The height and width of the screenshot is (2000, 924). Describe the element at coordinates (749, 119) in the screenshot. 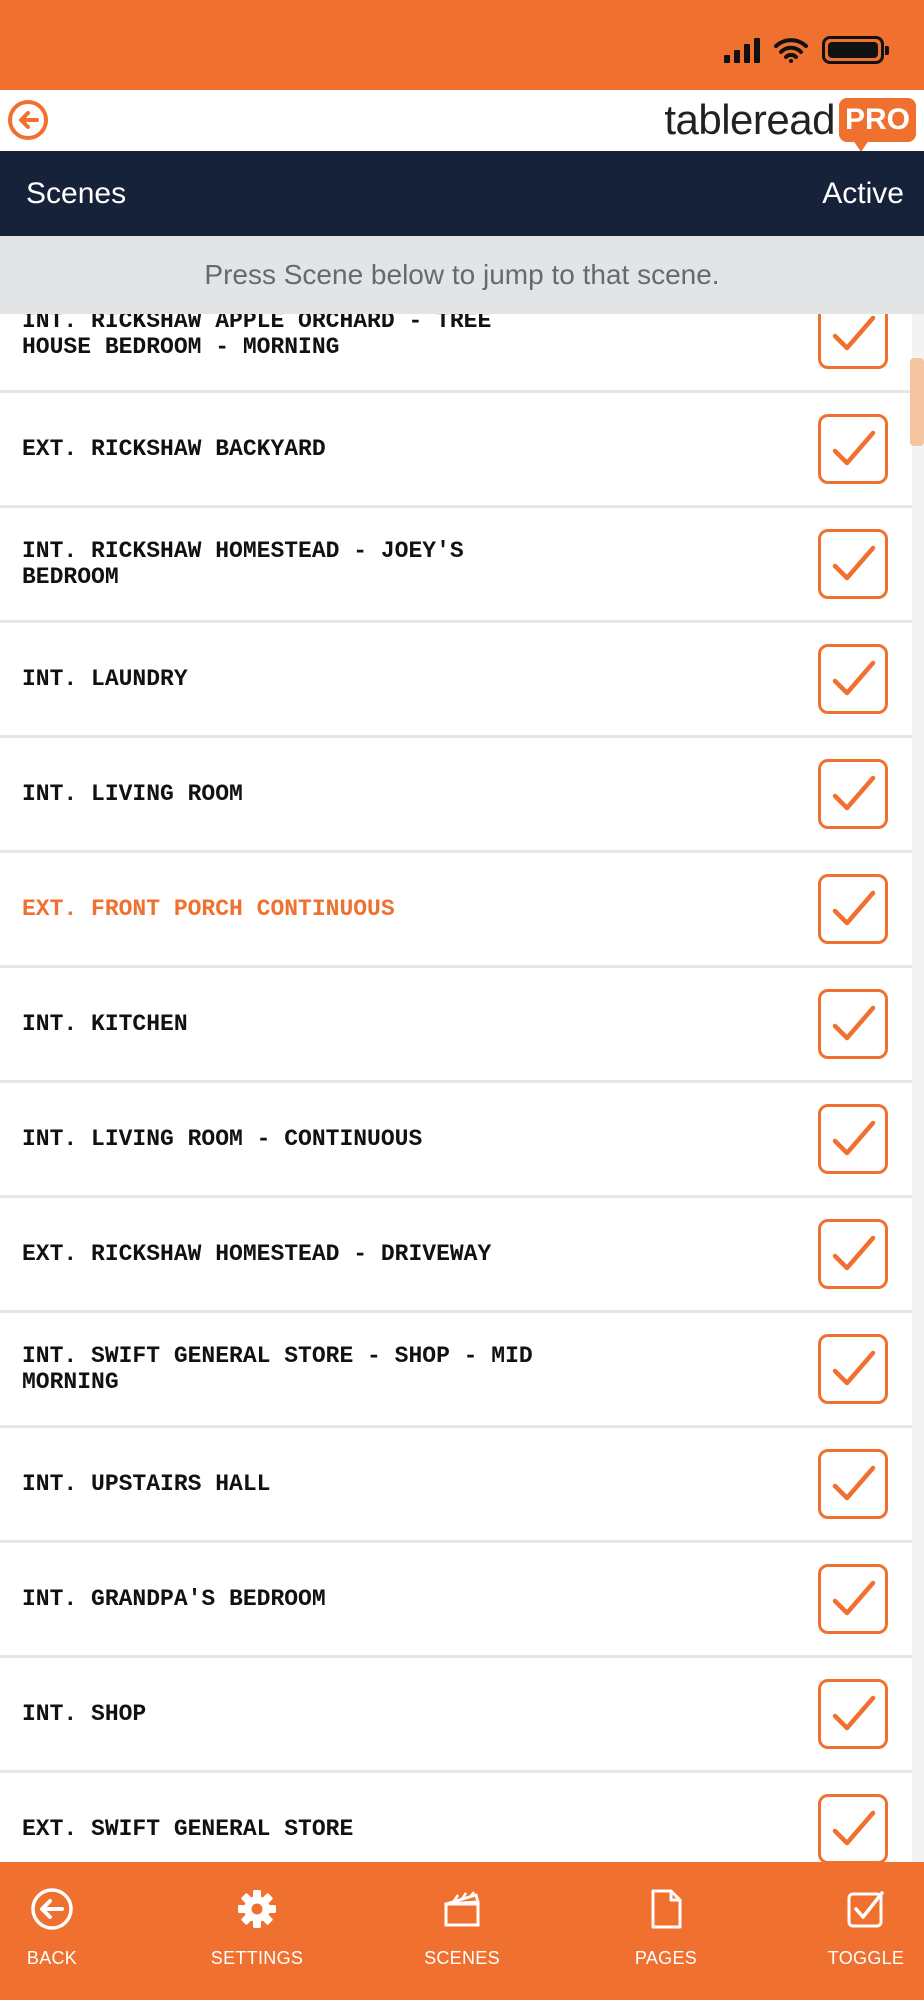

I see `logo-text: tableread` at that location.